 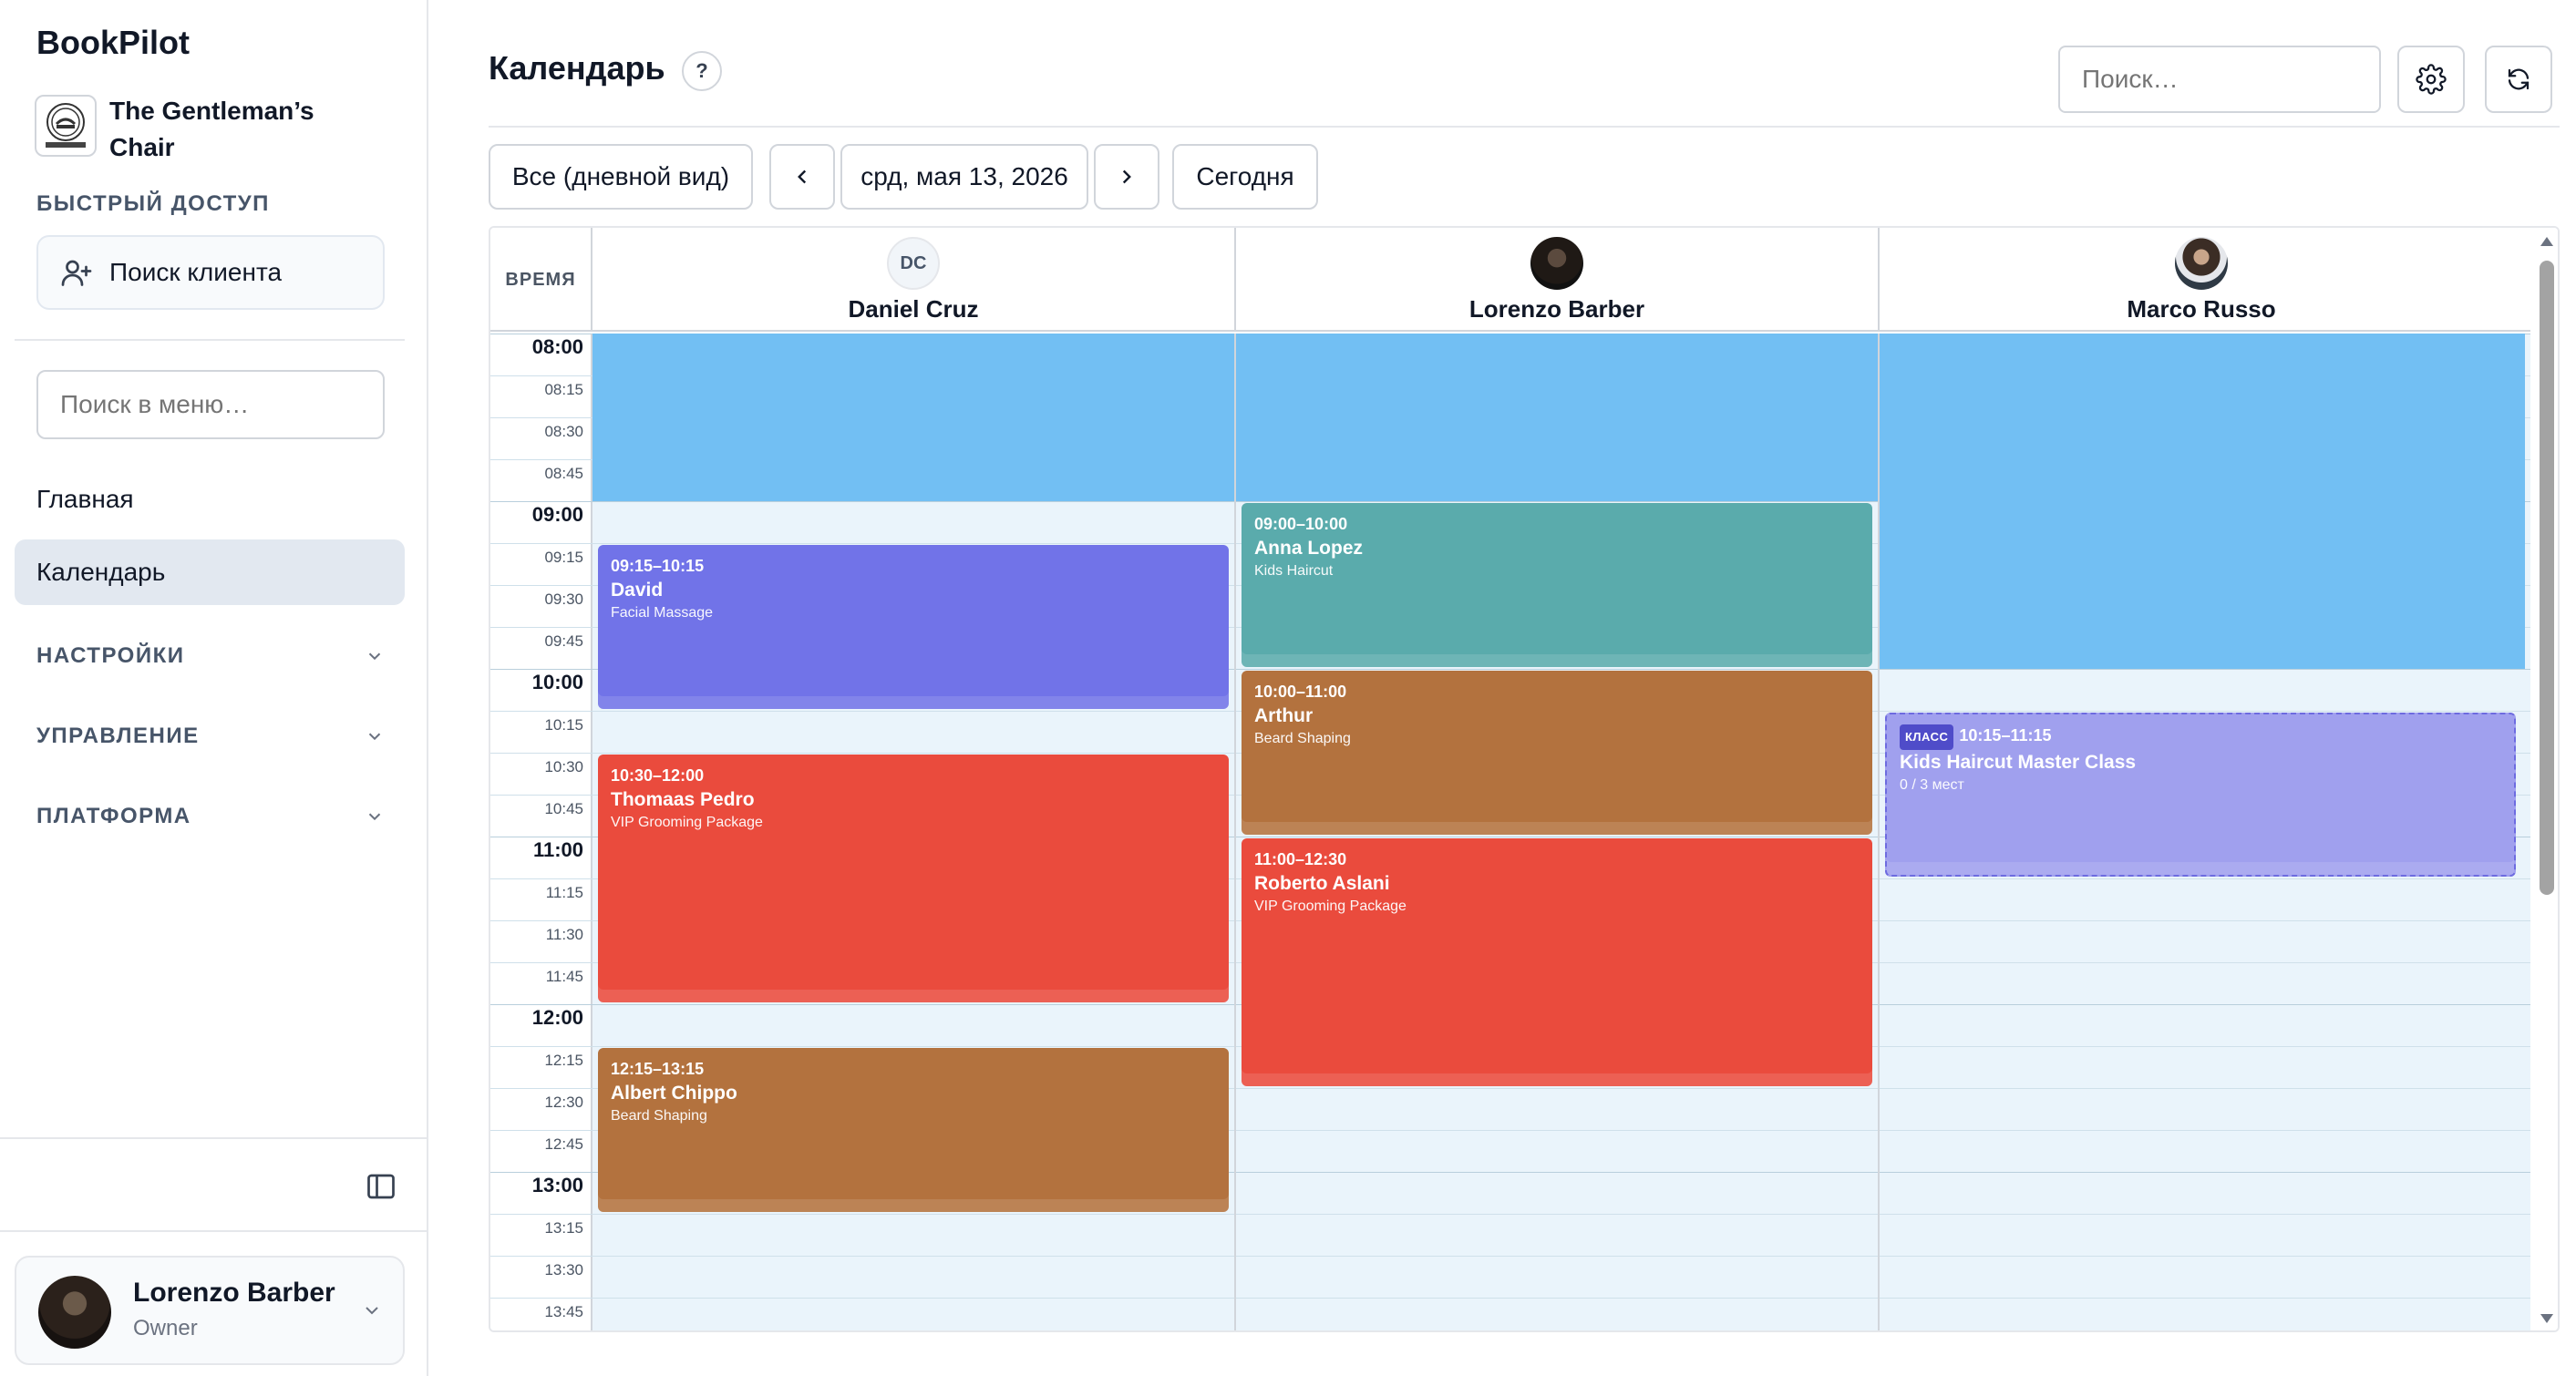 What do you see at coordinates (702, 71) in the screenshot?
I see `help-button: ?` at bounding box center [702, 71].